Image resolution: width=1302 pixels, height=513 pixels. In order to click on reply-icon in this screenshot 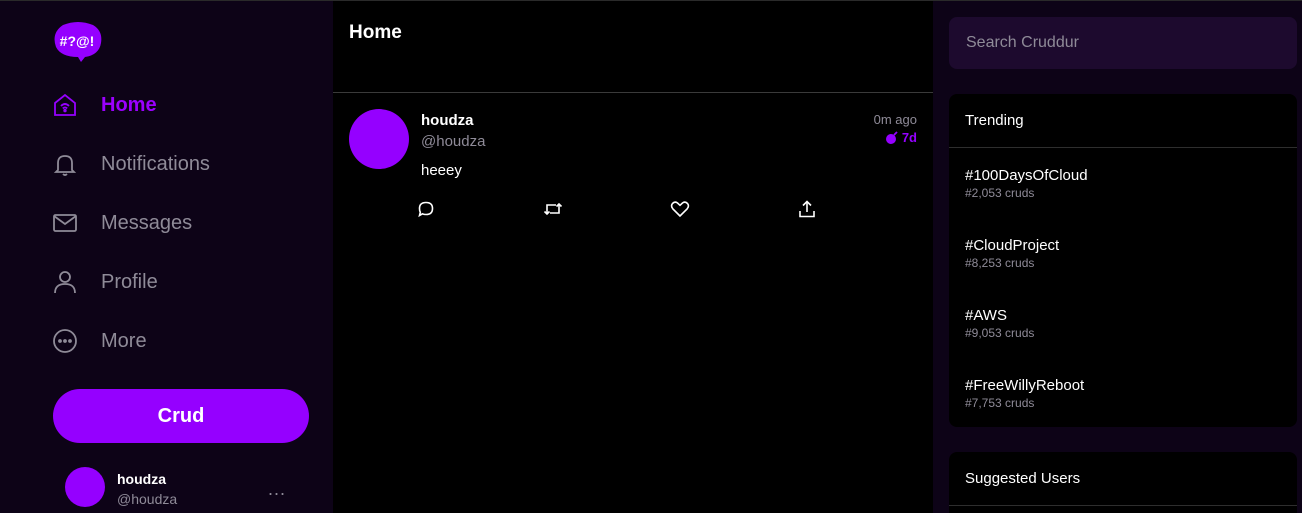, I will do `click(426, 209)`.